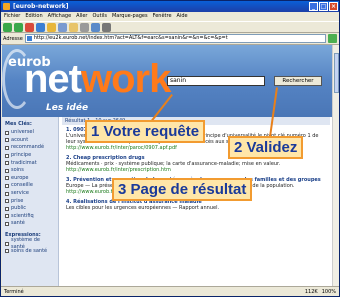 Image resolution: width=340 pixels, height=297 pixels. I want to click on vertical-scrollbar, so click(335, 165).